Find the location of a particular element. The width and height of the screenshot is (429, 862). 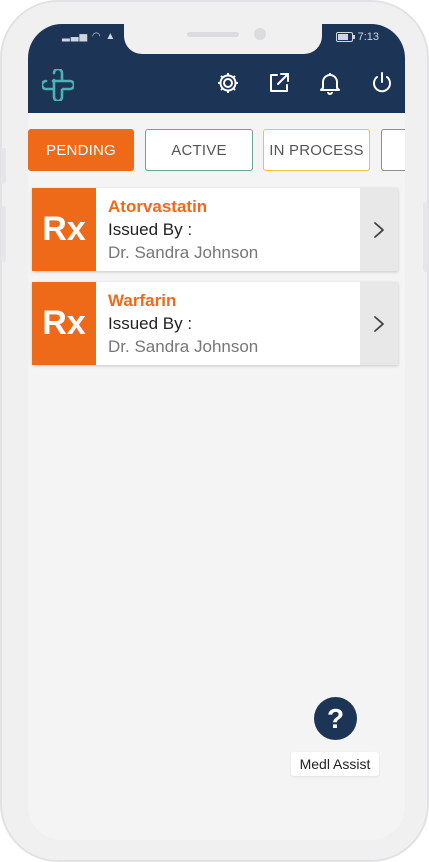

speaker-grille is located at coordinates (213, 34).